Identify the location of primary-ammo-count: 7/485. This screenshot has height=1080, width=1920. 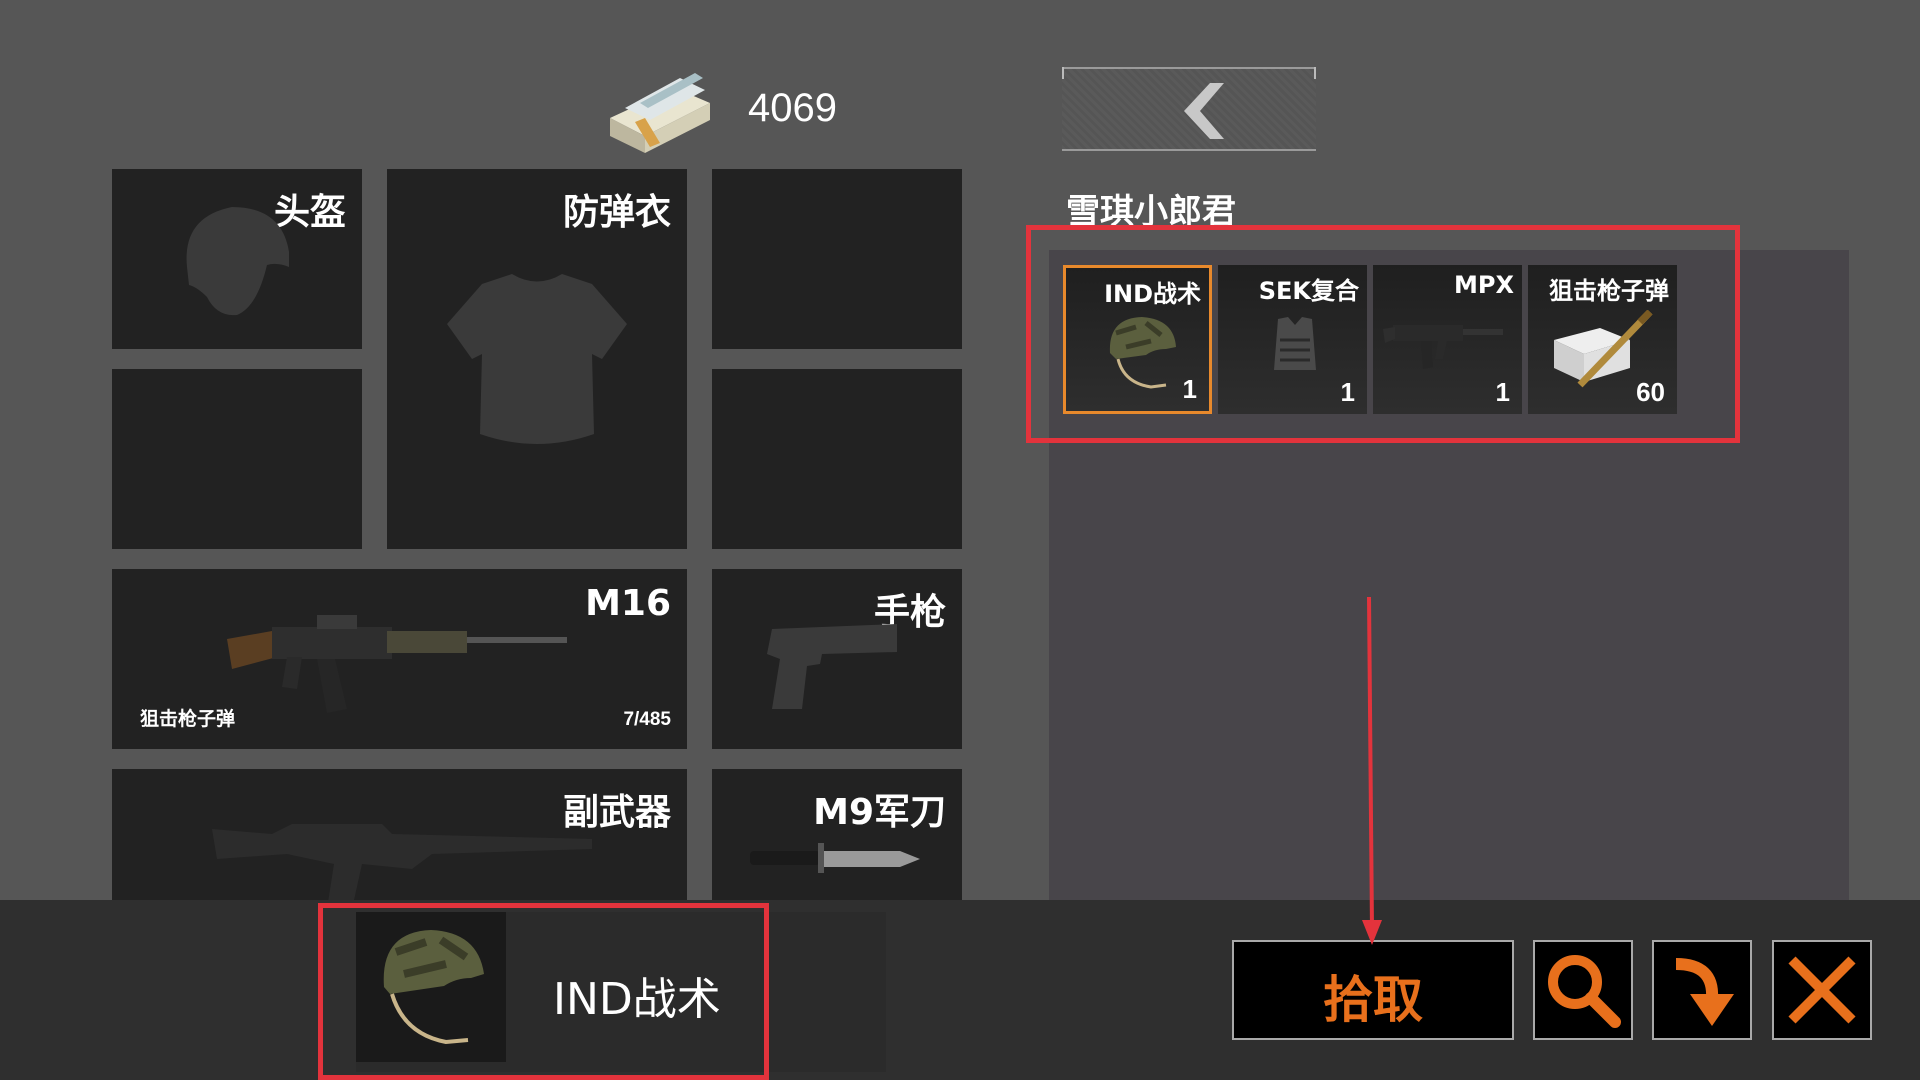
(647, 719).